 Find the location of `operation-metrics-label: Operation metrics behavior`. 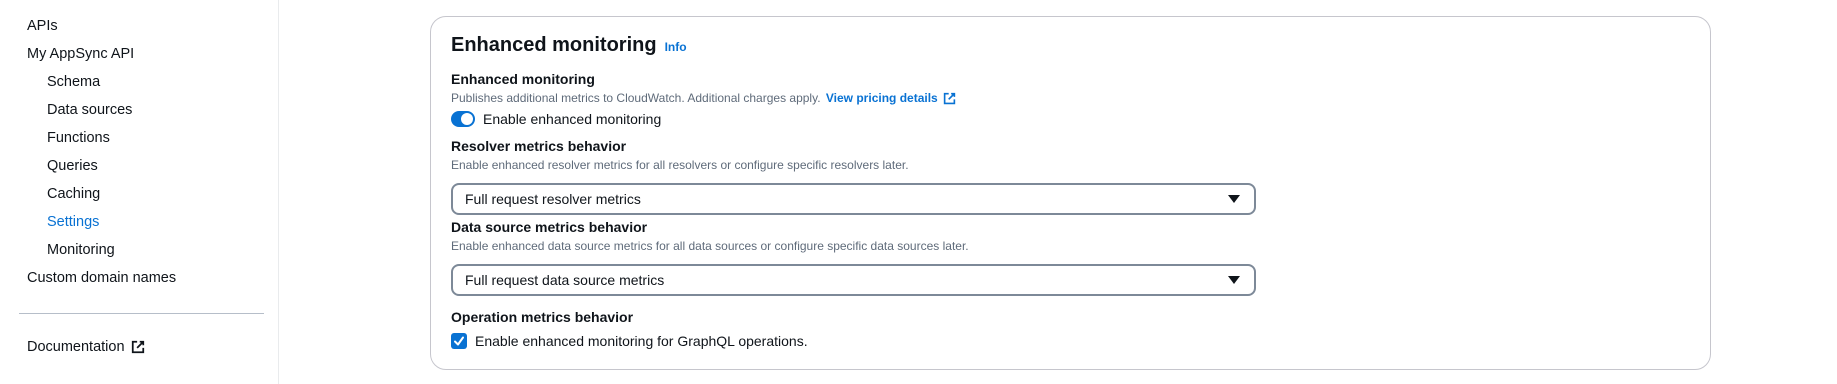

operation-metrics-label: Operation metrics behavior is located at coordinates (542, 317).